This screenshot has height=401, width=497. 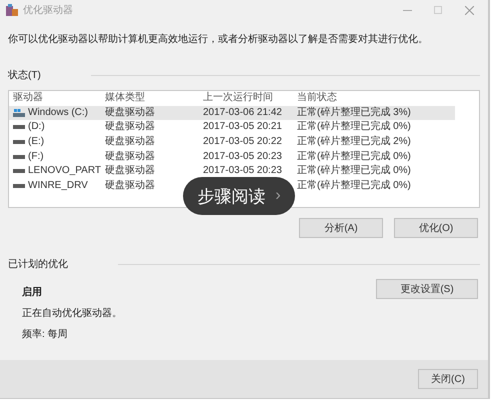 I want to click on table-row: Windows (C:) 硬盘驱动器 2017-03-06 21:42 正常(碎片整理已完成 3%), so click(x=232, y=113).